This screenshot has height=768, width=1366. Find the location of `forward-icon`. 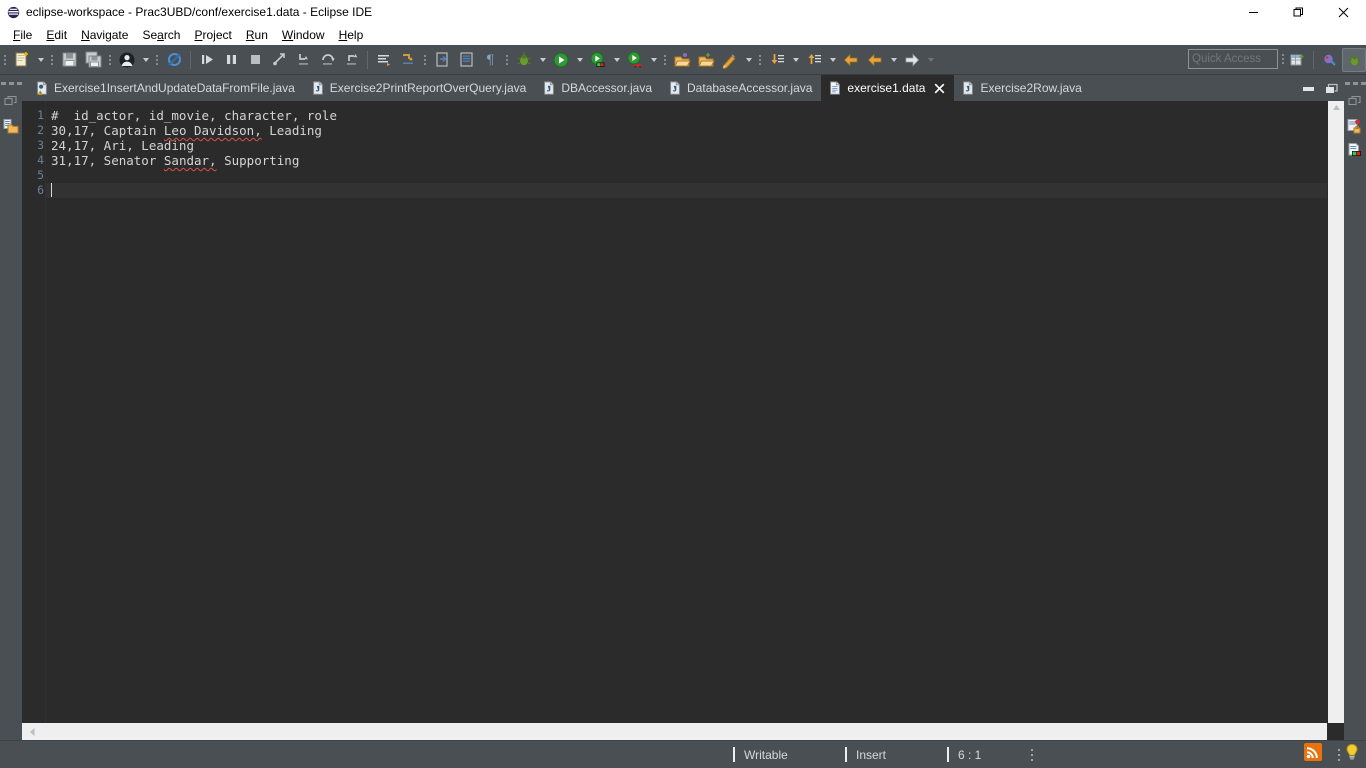

forward-icon is located at coordinates (912, 60).